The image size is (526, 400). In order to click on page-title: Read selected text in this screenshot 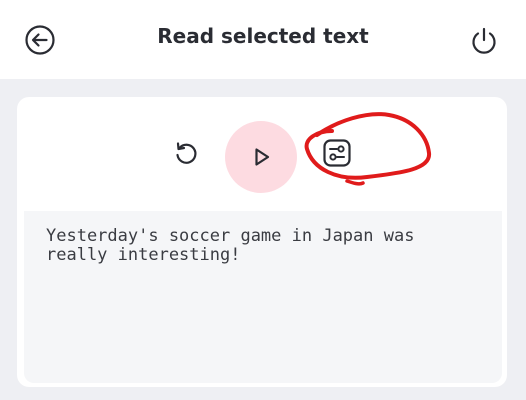, I will do `click(263, 36)`.